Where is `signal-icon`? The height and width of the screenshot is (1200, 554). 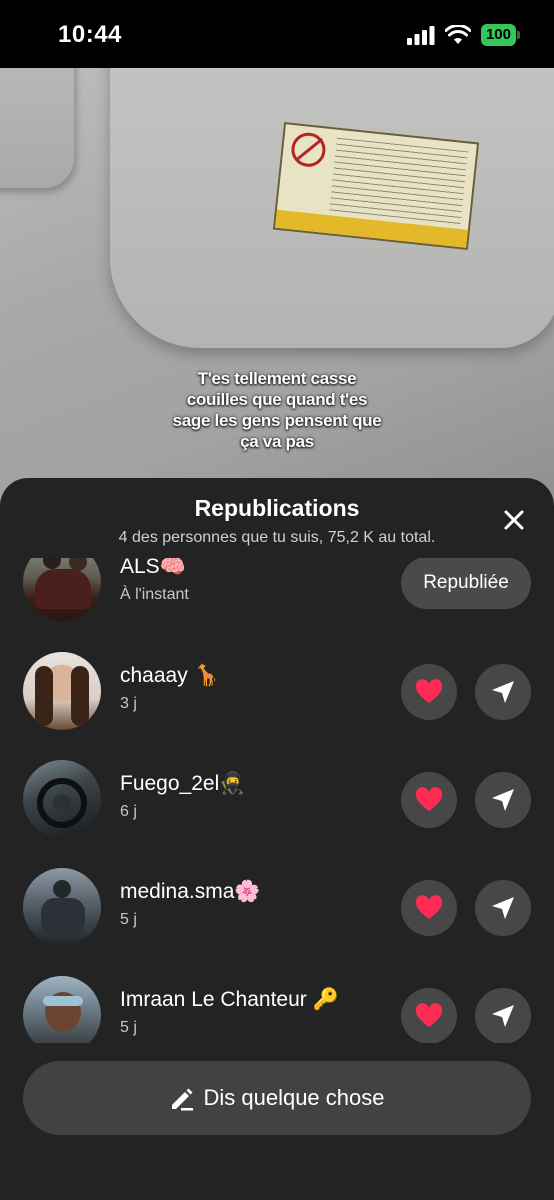
signal-icon is located at coordinates (420, 35).